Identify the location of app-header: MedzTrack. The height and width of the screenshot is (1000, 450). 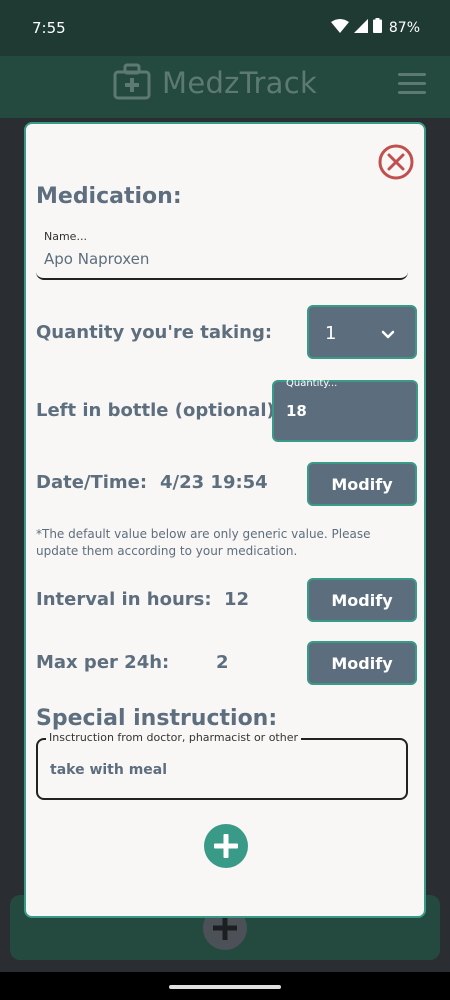
(225, 87).